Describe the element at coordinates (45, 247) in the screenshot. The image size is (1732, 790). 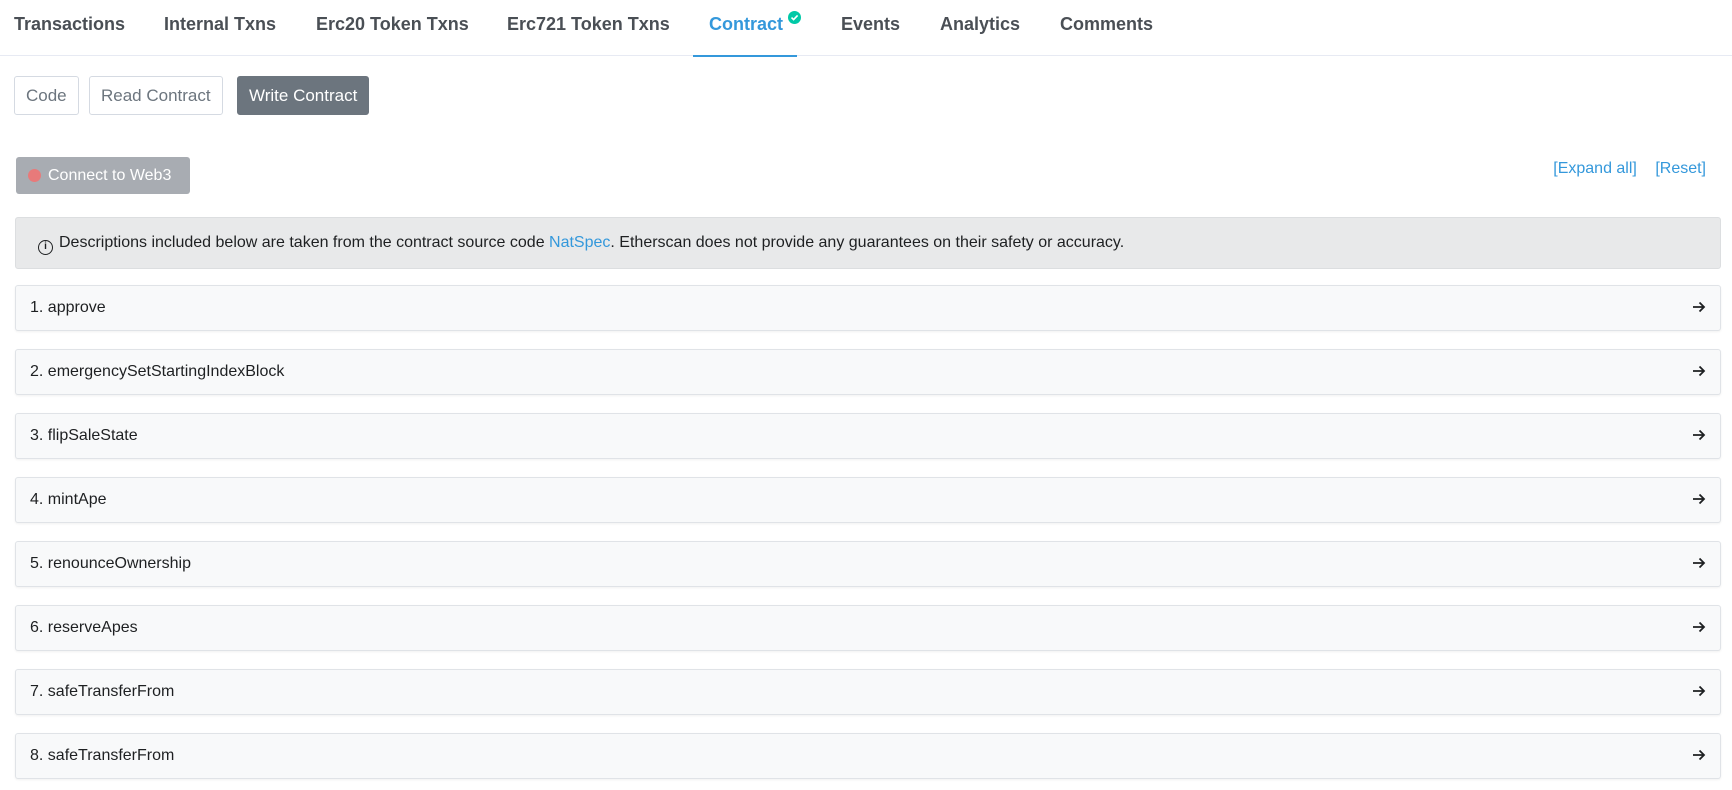
I see `info-icon: i` at that location.